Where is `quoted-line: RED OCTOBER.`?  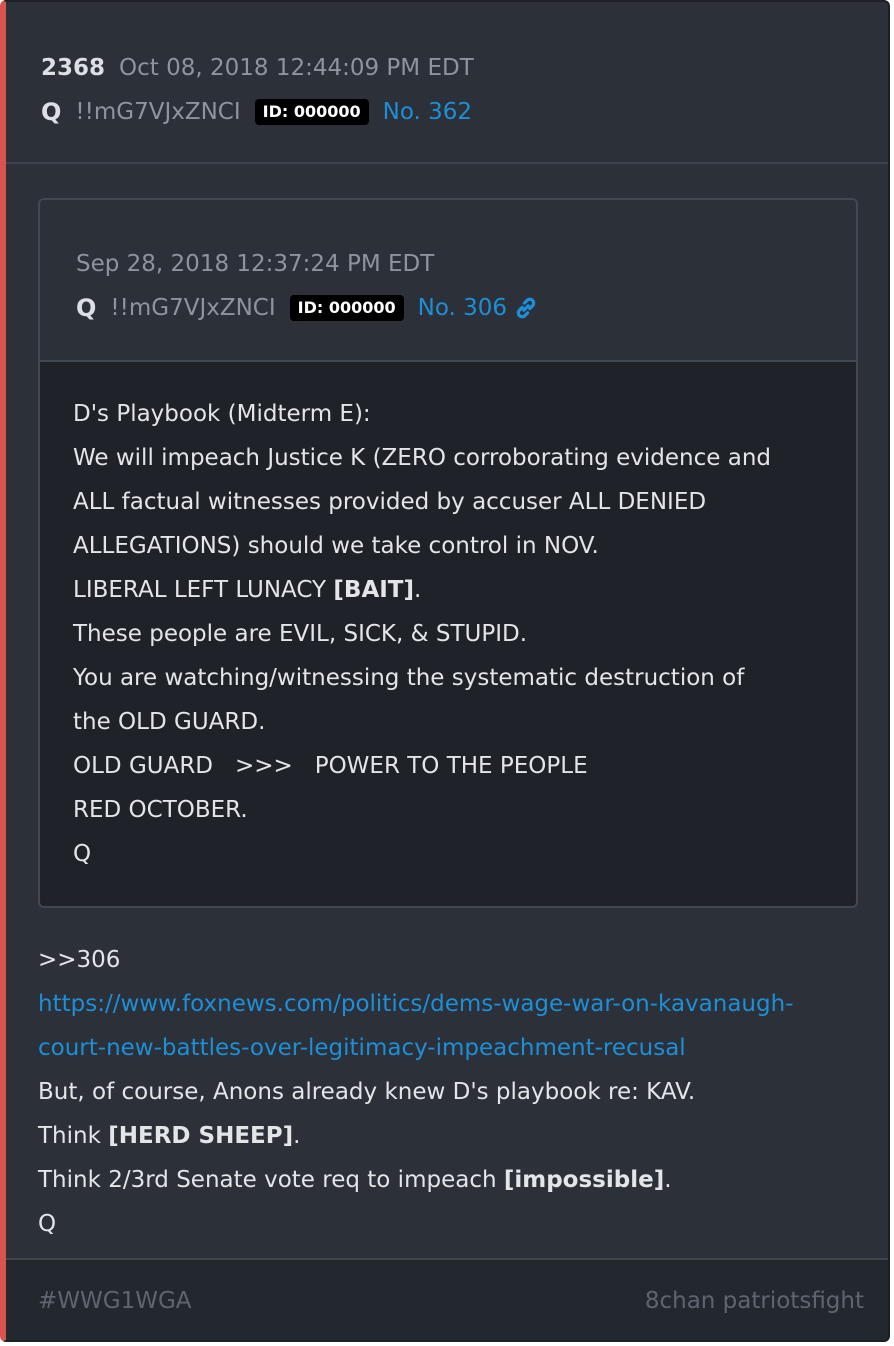
quoted-line: RED OCTOBER. is located at coordinates (160, 810).